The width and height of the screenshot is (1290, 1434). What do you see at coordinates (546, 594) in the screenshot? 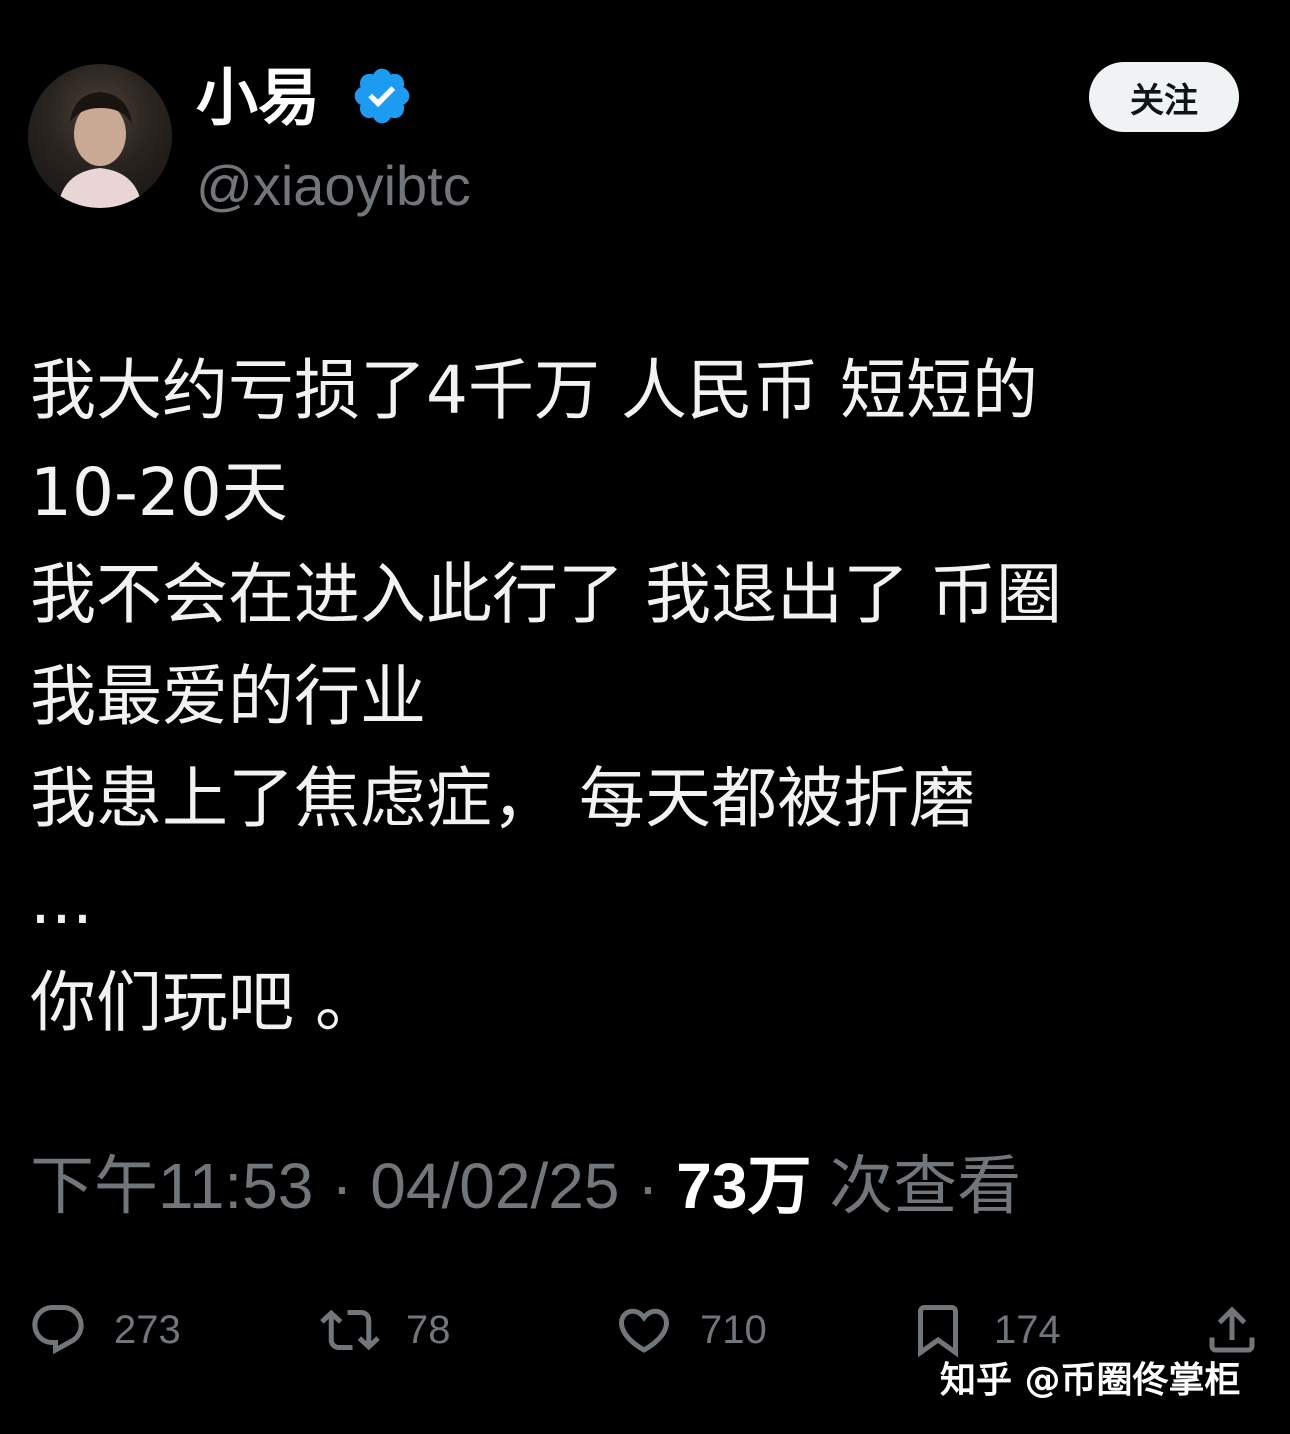
I see `tweet-line: 我不会在进入此行了 我退出了 币圈` at bounding box center [546, 594].